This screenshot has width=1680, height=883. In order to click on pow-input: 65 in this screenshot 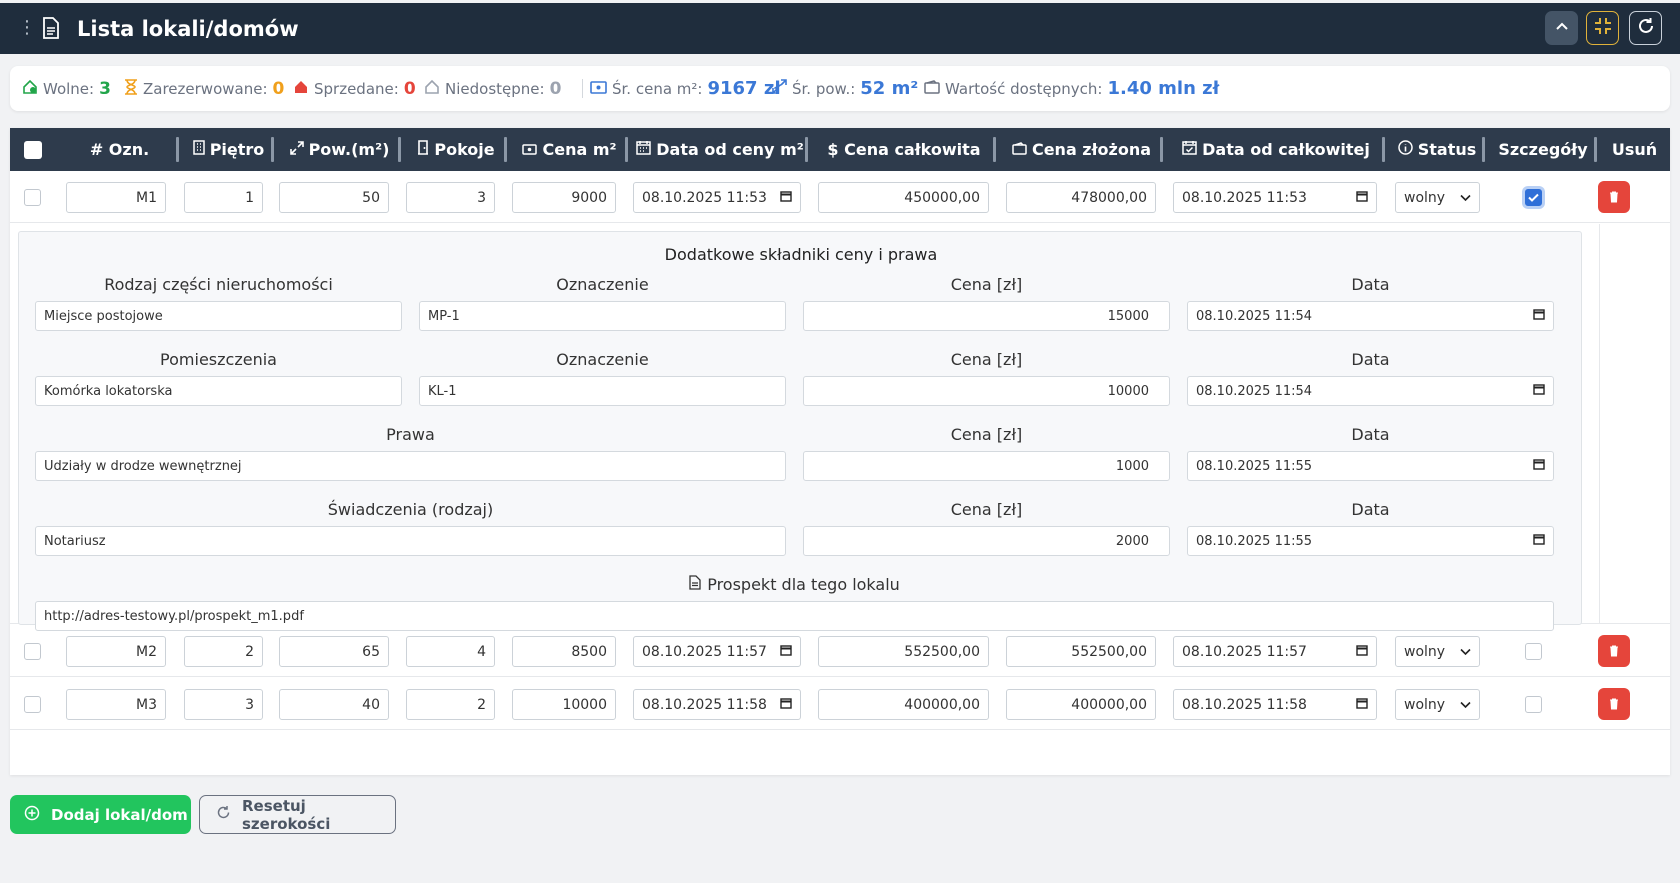, I will do `click(334, 651)`.